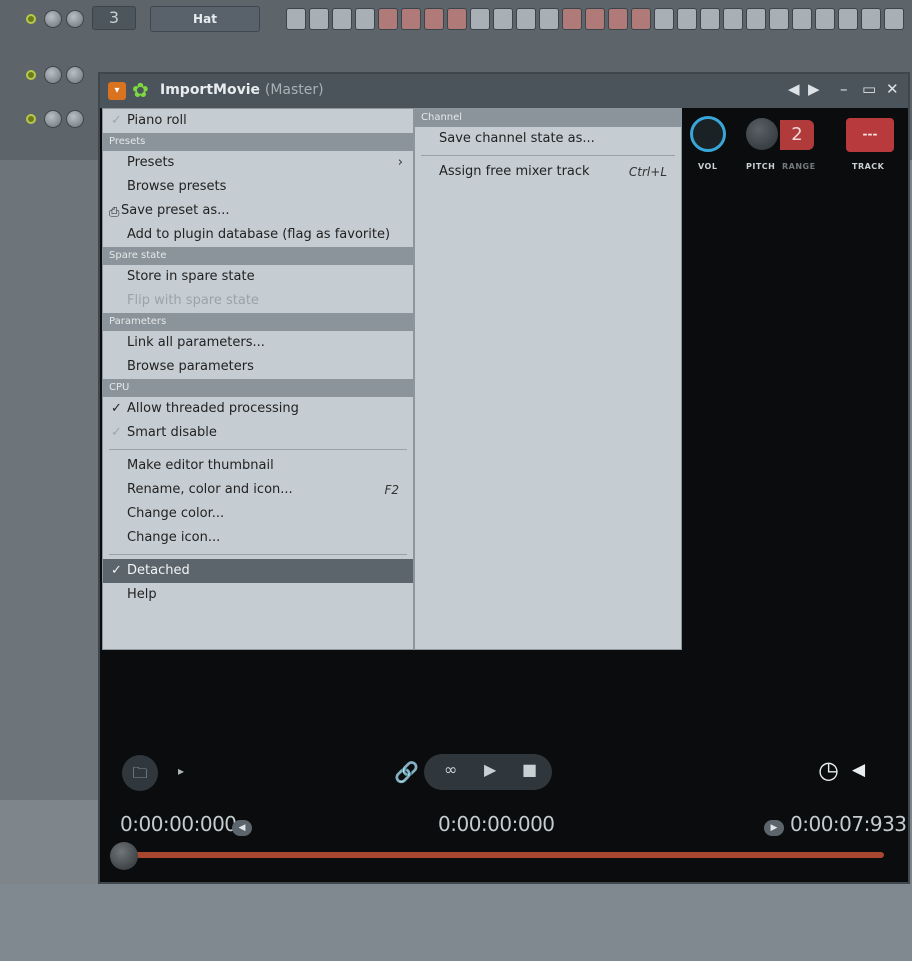 The image size is (912, 961). I want to click on menu-item-rename: Rename, color and icon... F2, so click(258, 490).